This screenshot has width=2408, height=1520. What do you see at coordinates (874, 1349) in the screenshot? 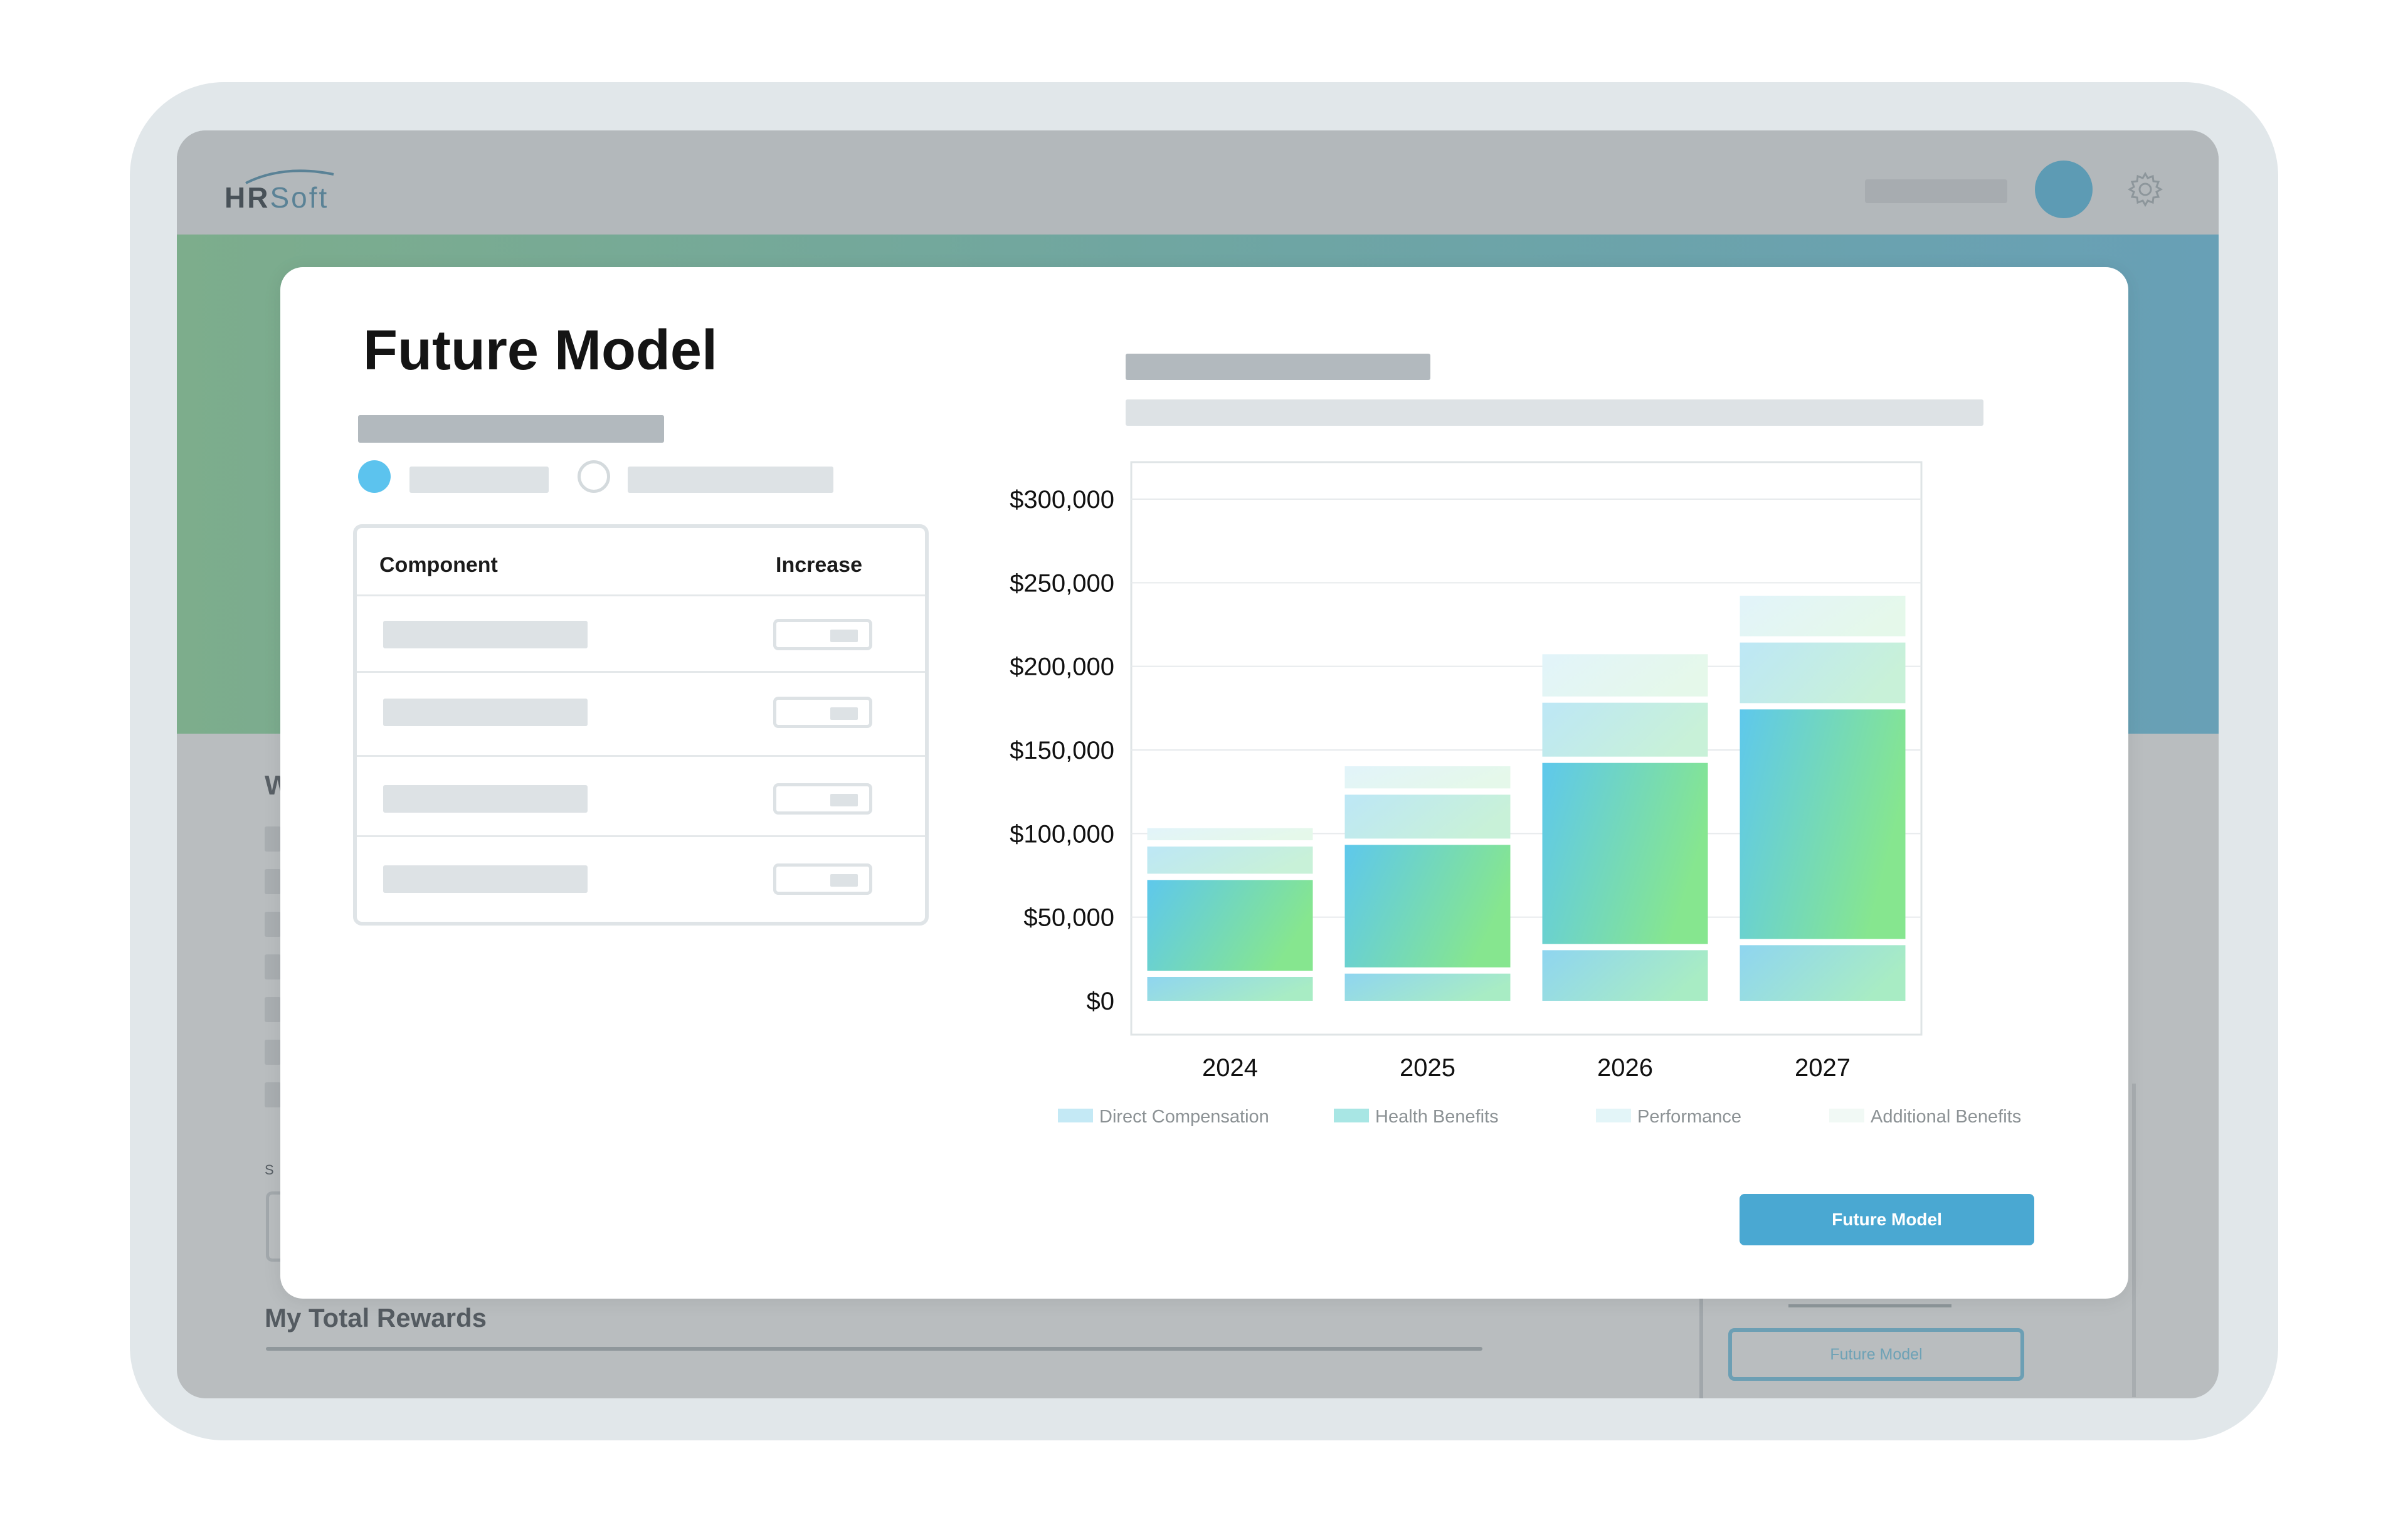
I see `total-rewards-underline` at bounding box center [874, 1349].